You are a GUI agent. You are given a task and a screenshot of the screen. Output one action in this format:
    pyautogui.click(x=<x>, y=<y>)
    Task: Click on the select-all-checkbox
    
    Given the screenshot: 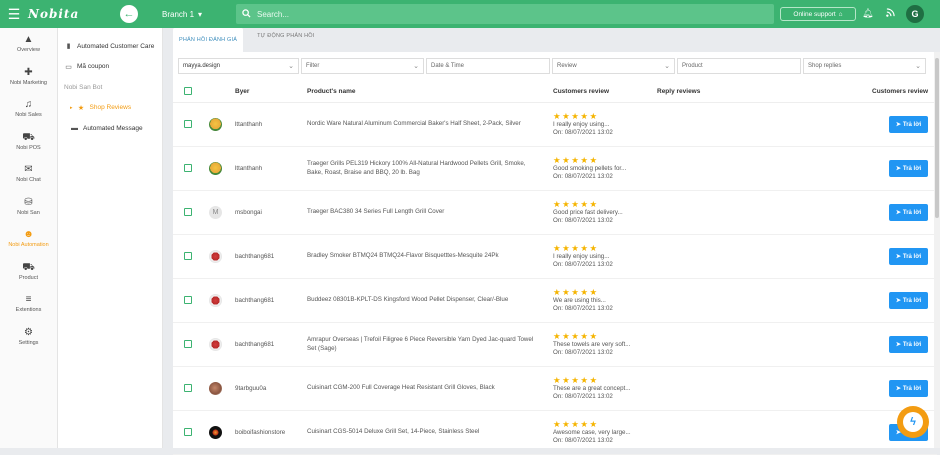 What is the action you would take?
    pyautogui.click(x=188, y=90)
    